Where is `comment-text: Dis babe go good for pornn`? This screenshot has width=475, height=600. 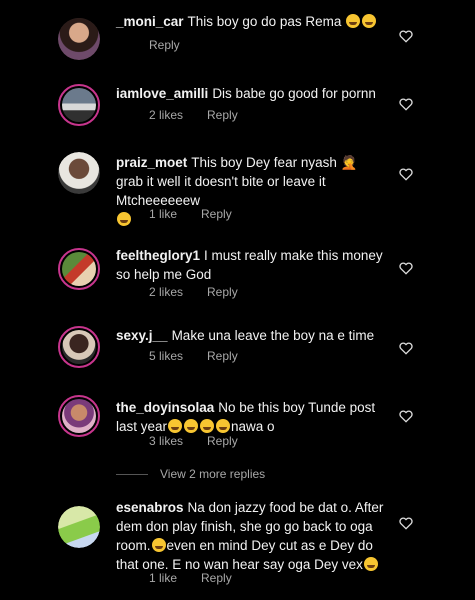
comment-text: Dis babe go good for pornn is located at coordinates (294, 93).